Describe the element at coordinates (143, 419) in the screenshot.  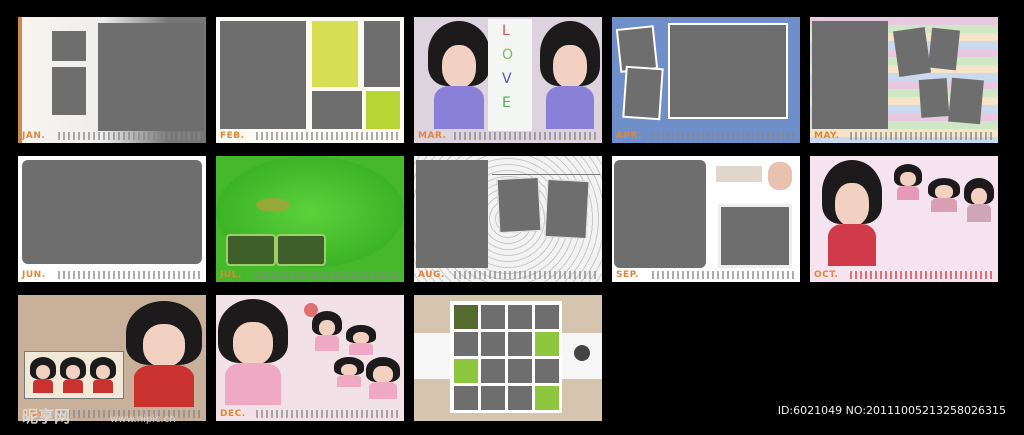
I see `site-url: www.nipic.cn` at that location.